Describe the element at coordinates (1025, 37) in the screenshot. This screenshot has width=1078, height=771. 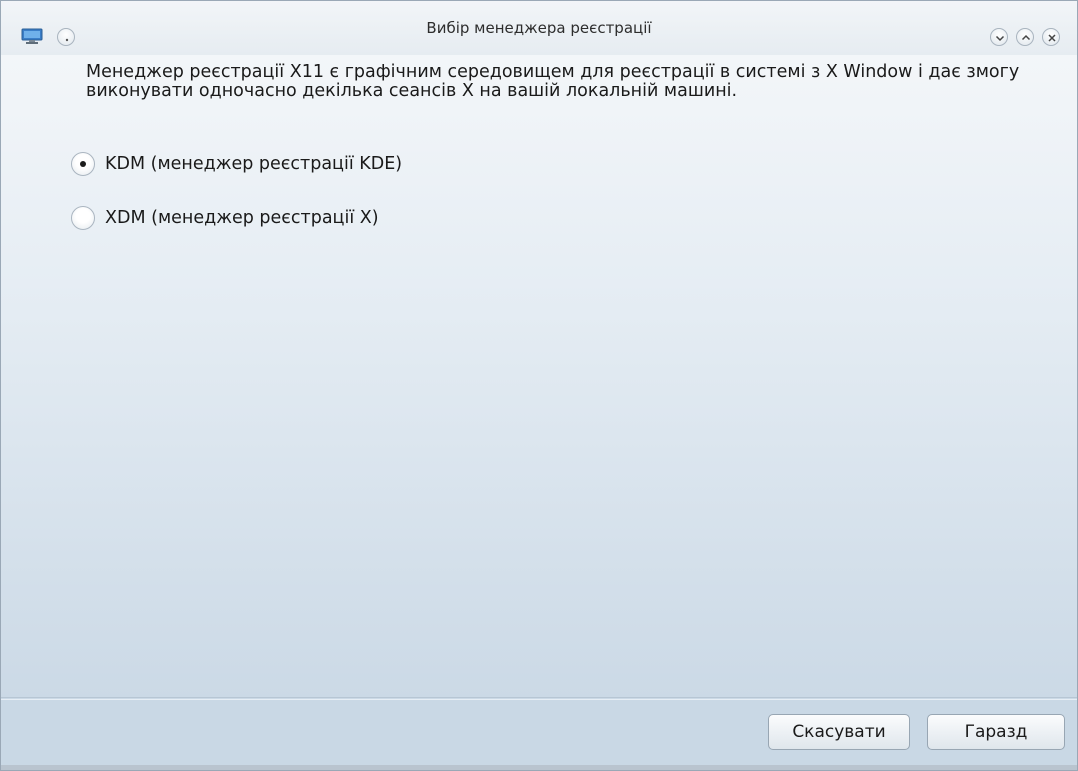
I see `maximize-icon` at that location.